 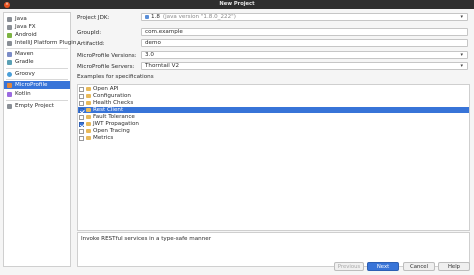 I want to click on sidebar-item-label: Groovy, so click(x=25, y=74).